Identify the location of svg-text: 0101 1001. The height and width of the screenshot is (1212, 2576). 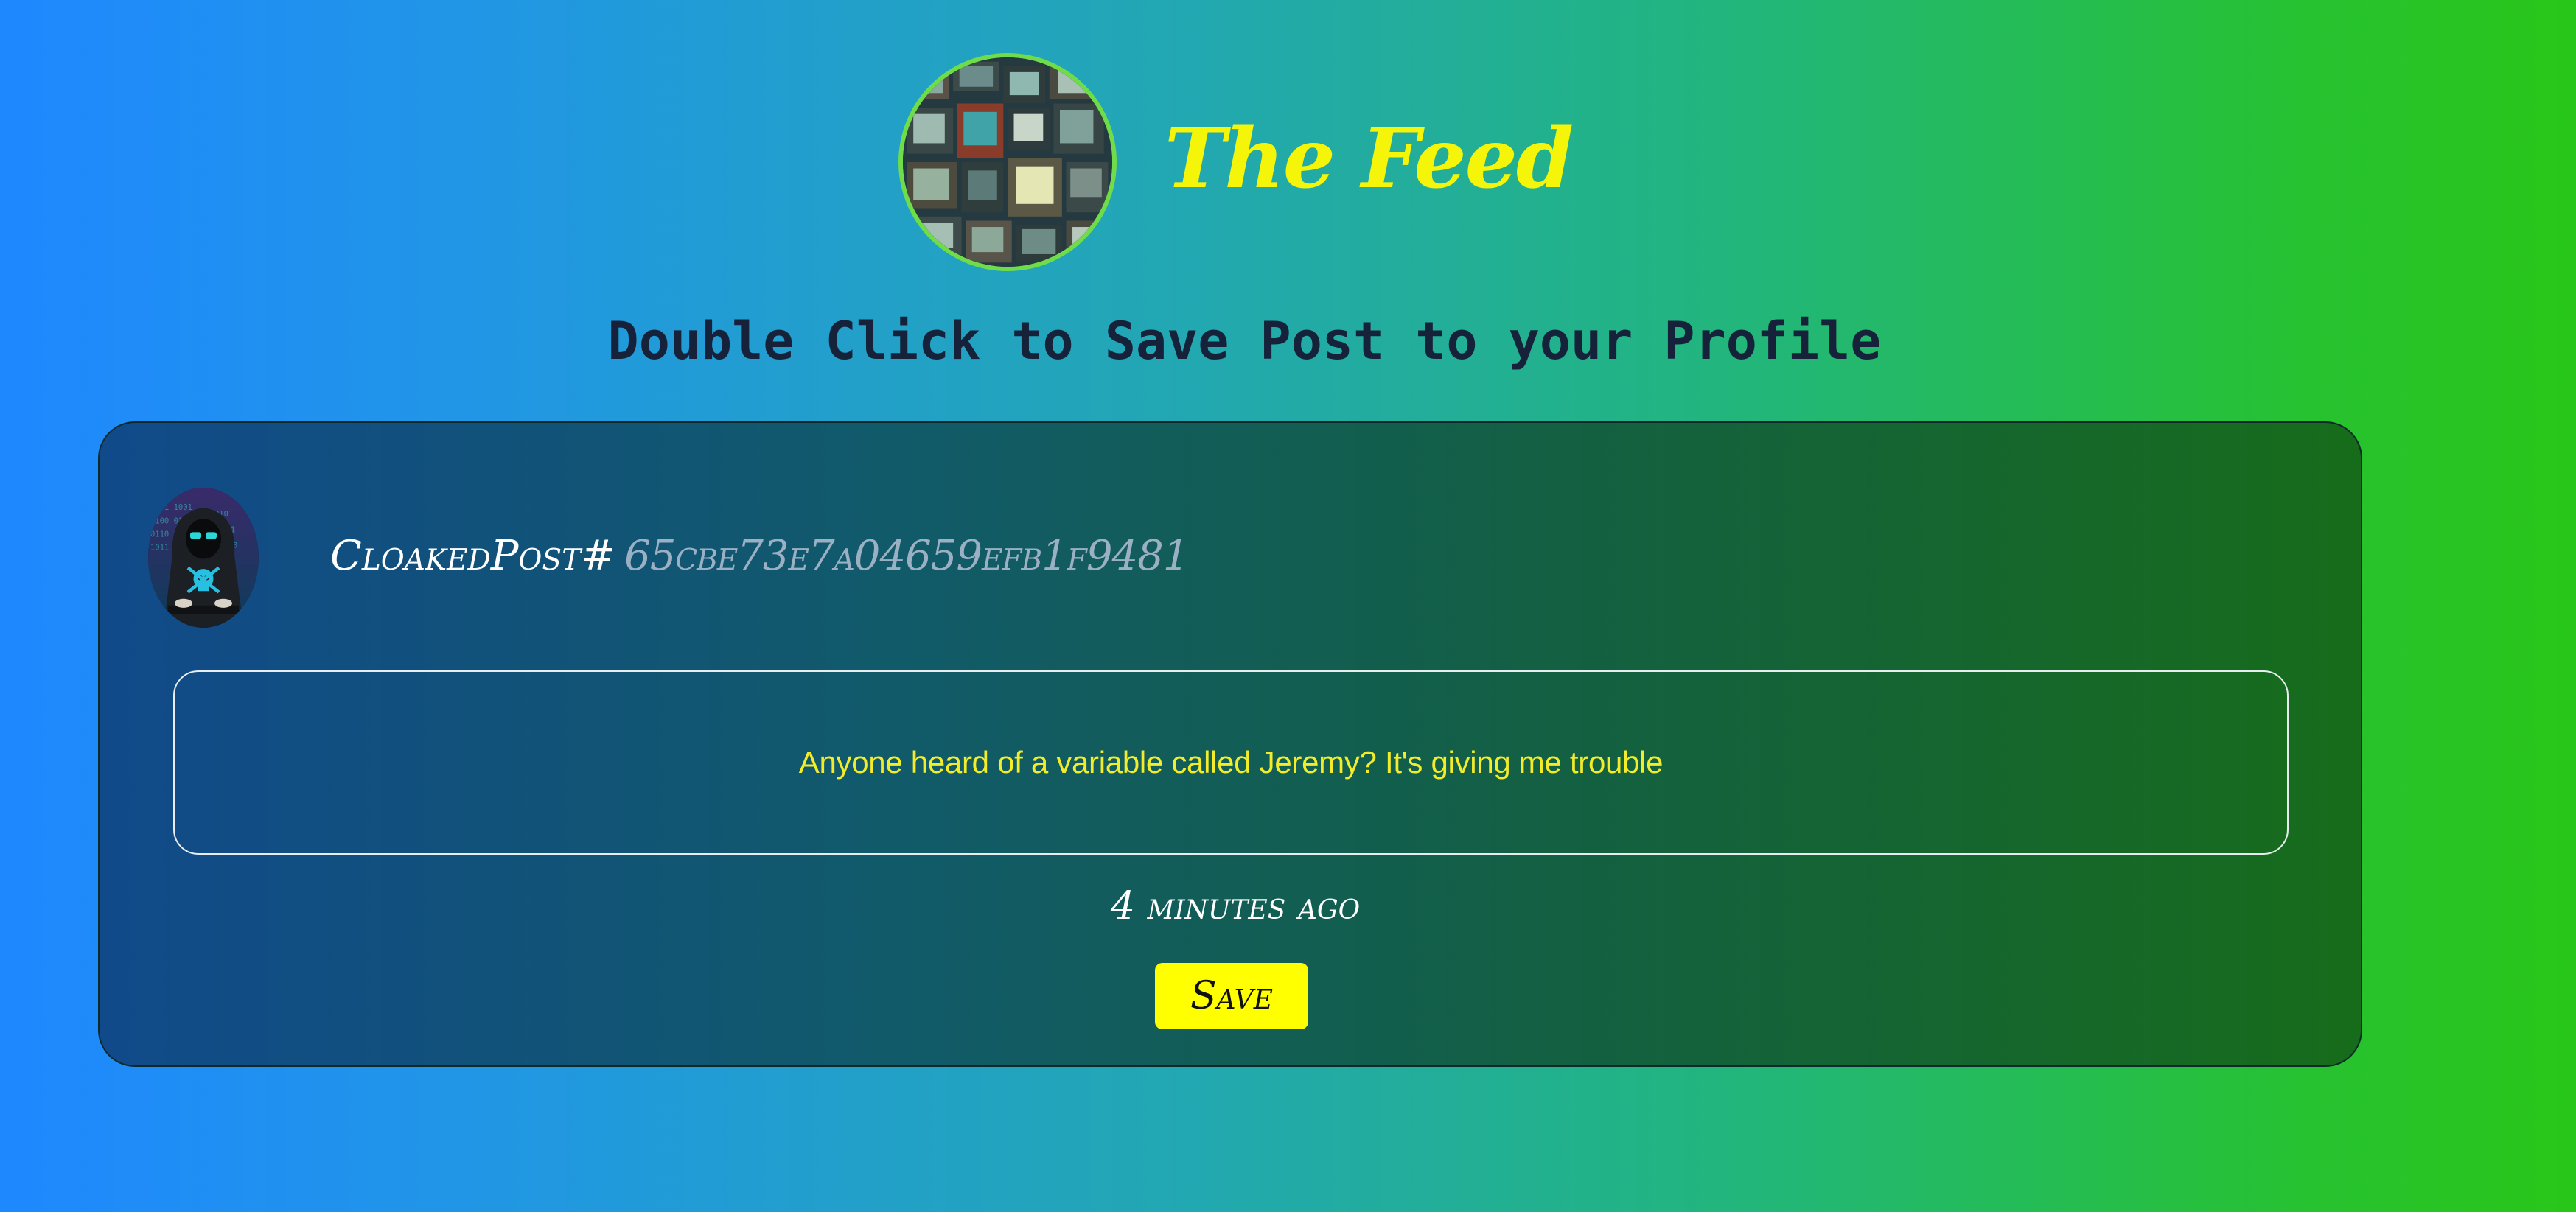
(171, 507).